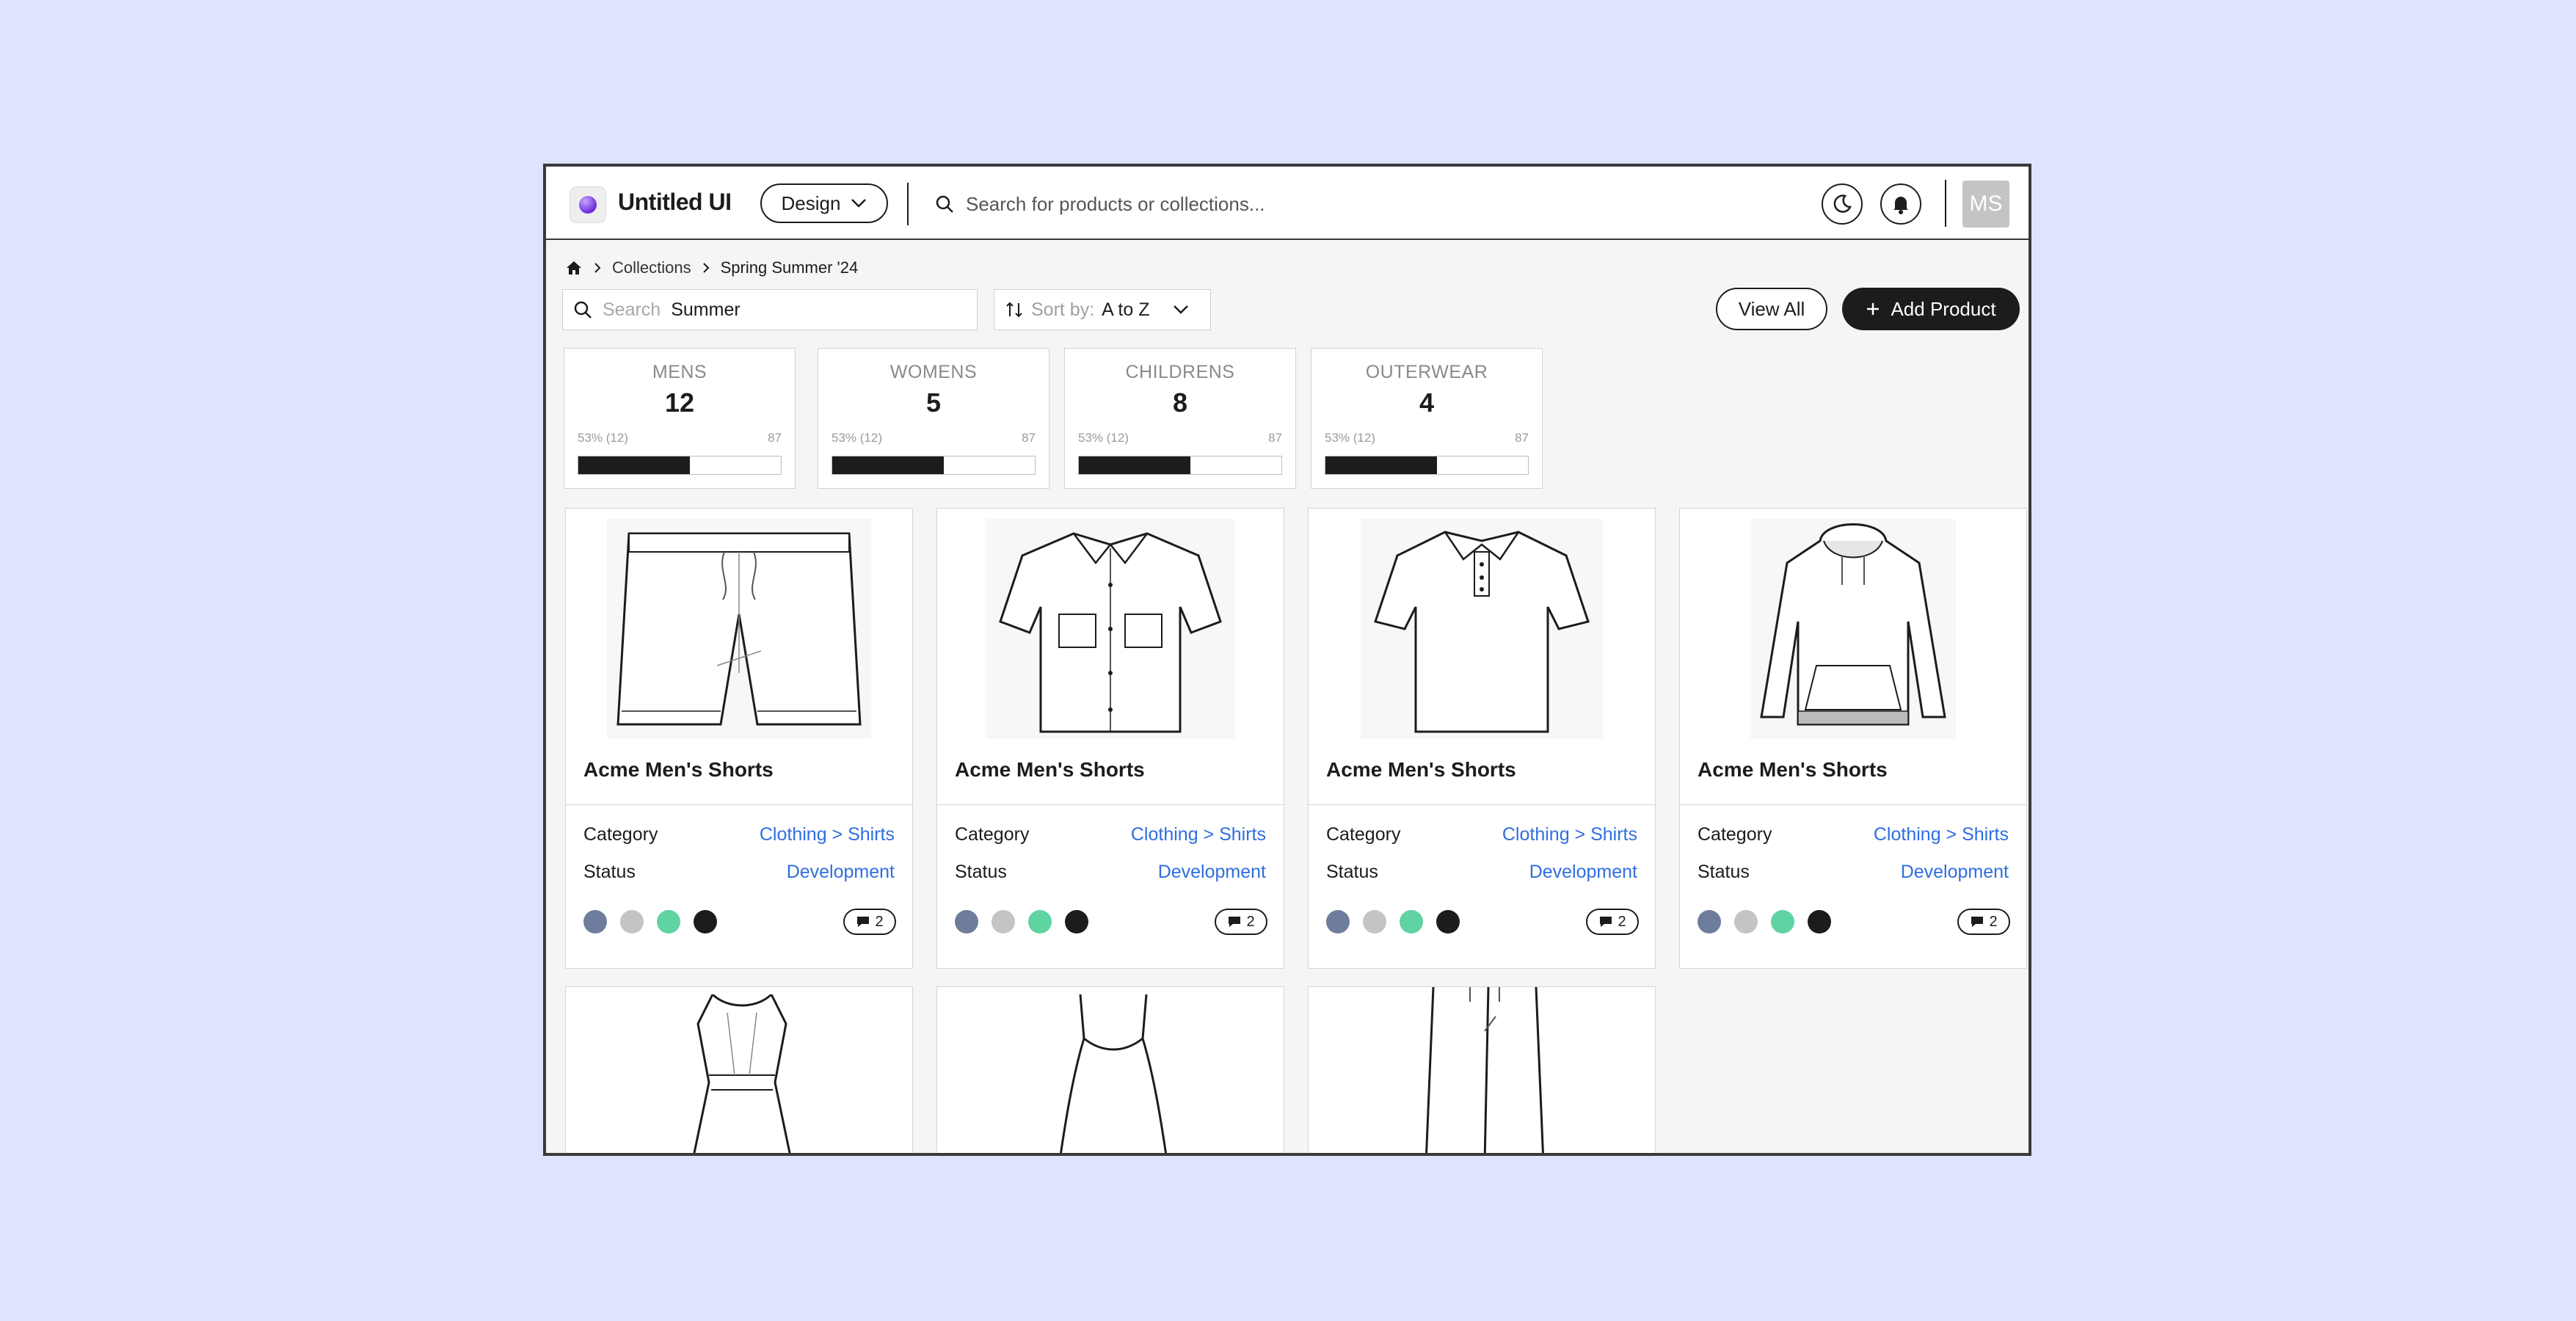 This screenshot has height=1321, width=2576. I want to click on chevron-down-icon, so click(859, 204).